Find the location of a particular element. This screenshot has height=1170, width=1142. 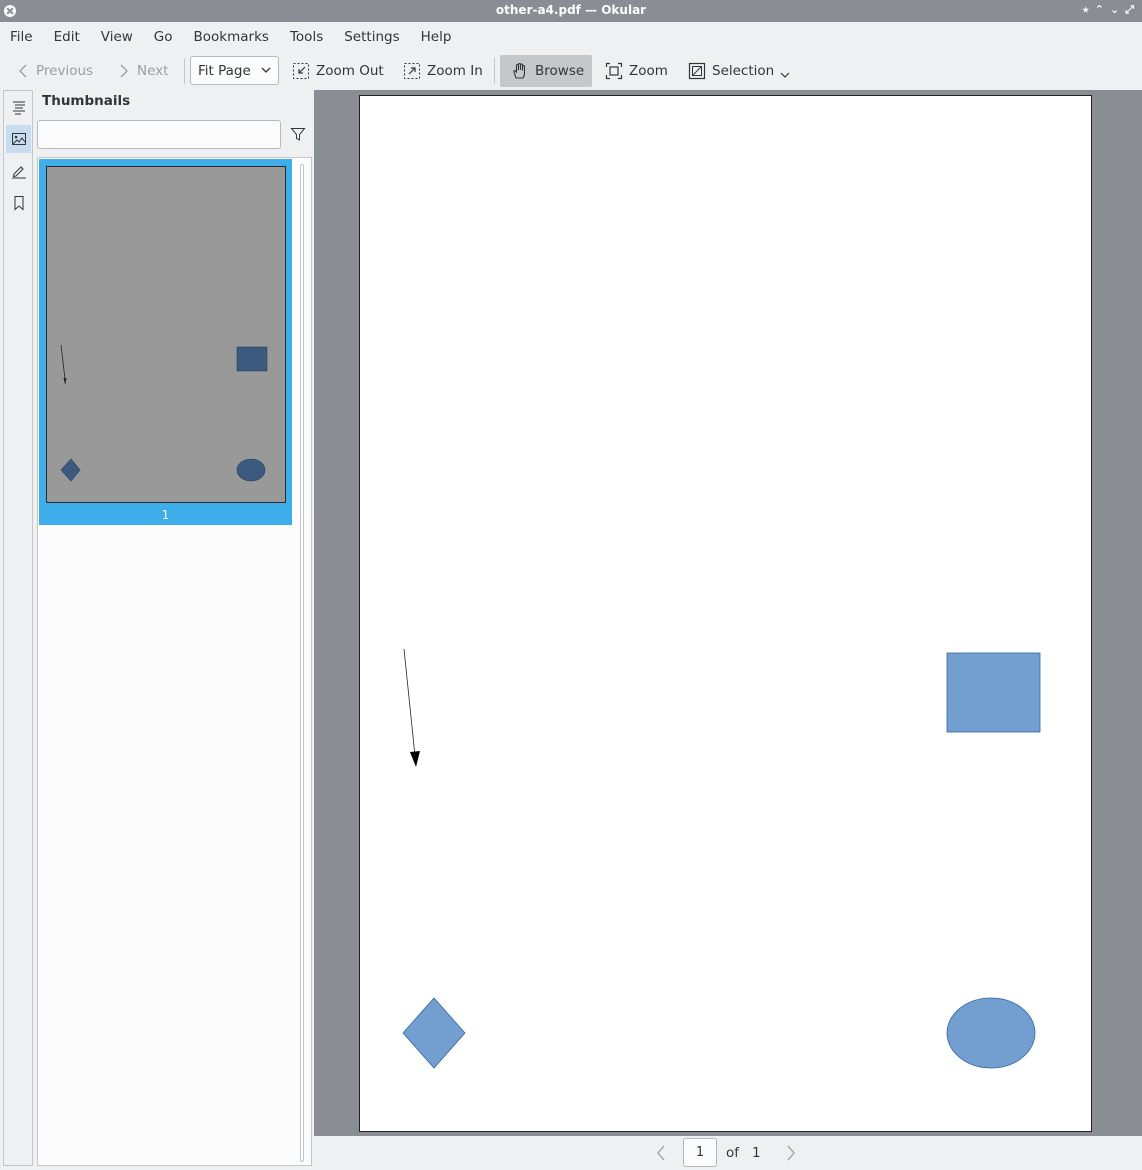

chevron-right-icon is located at coordinates (124, 71).